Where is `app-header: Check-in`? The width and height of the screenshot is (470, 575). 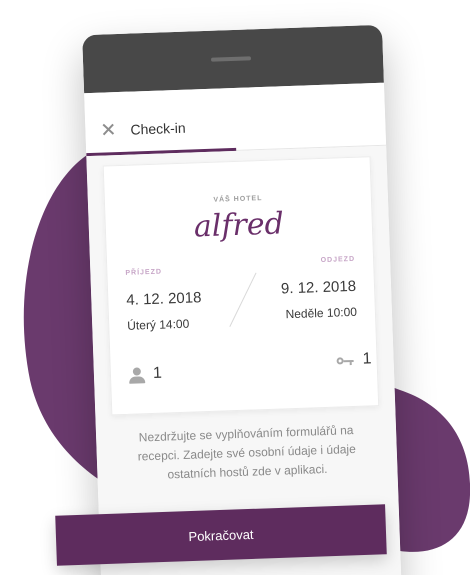 app-header: Check-in is located at coordinates (235, 119).